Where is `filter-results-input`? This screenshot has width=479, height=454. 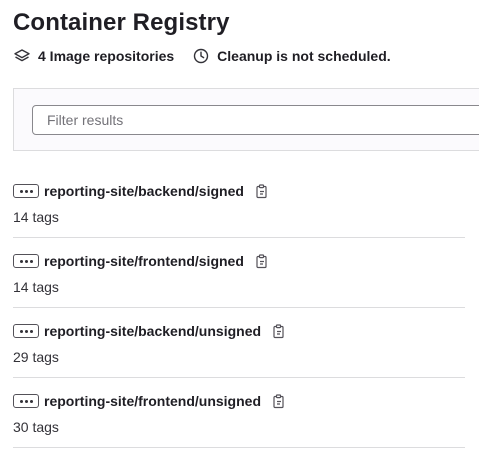 filter-results-input is located at coordinates (255, 120).